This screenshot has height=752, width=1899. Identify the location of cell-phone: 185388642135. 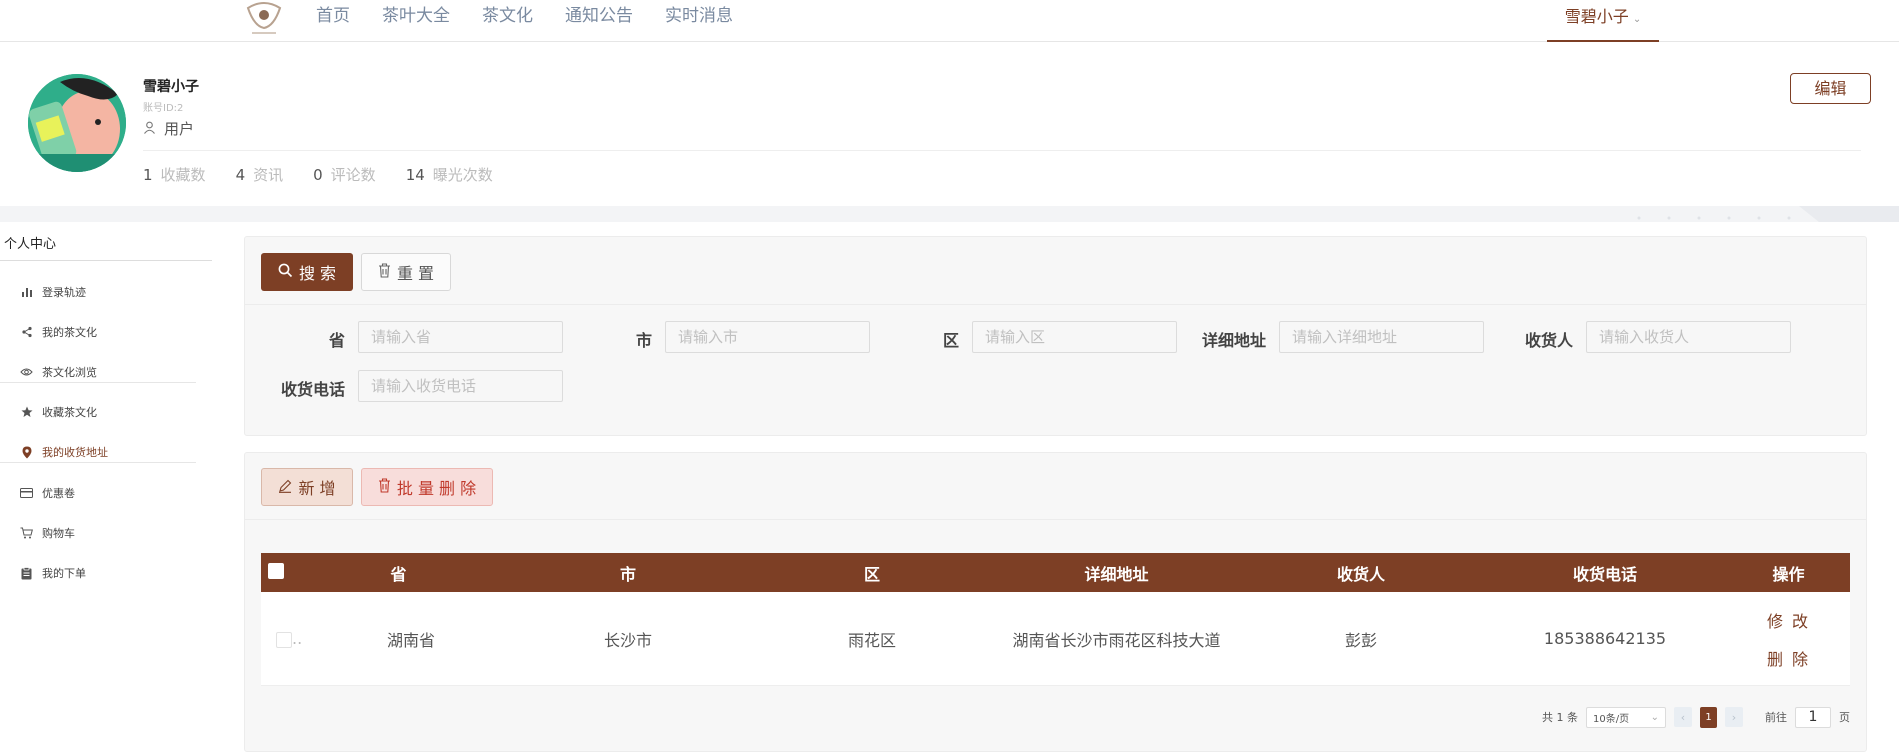
(1605, 638).